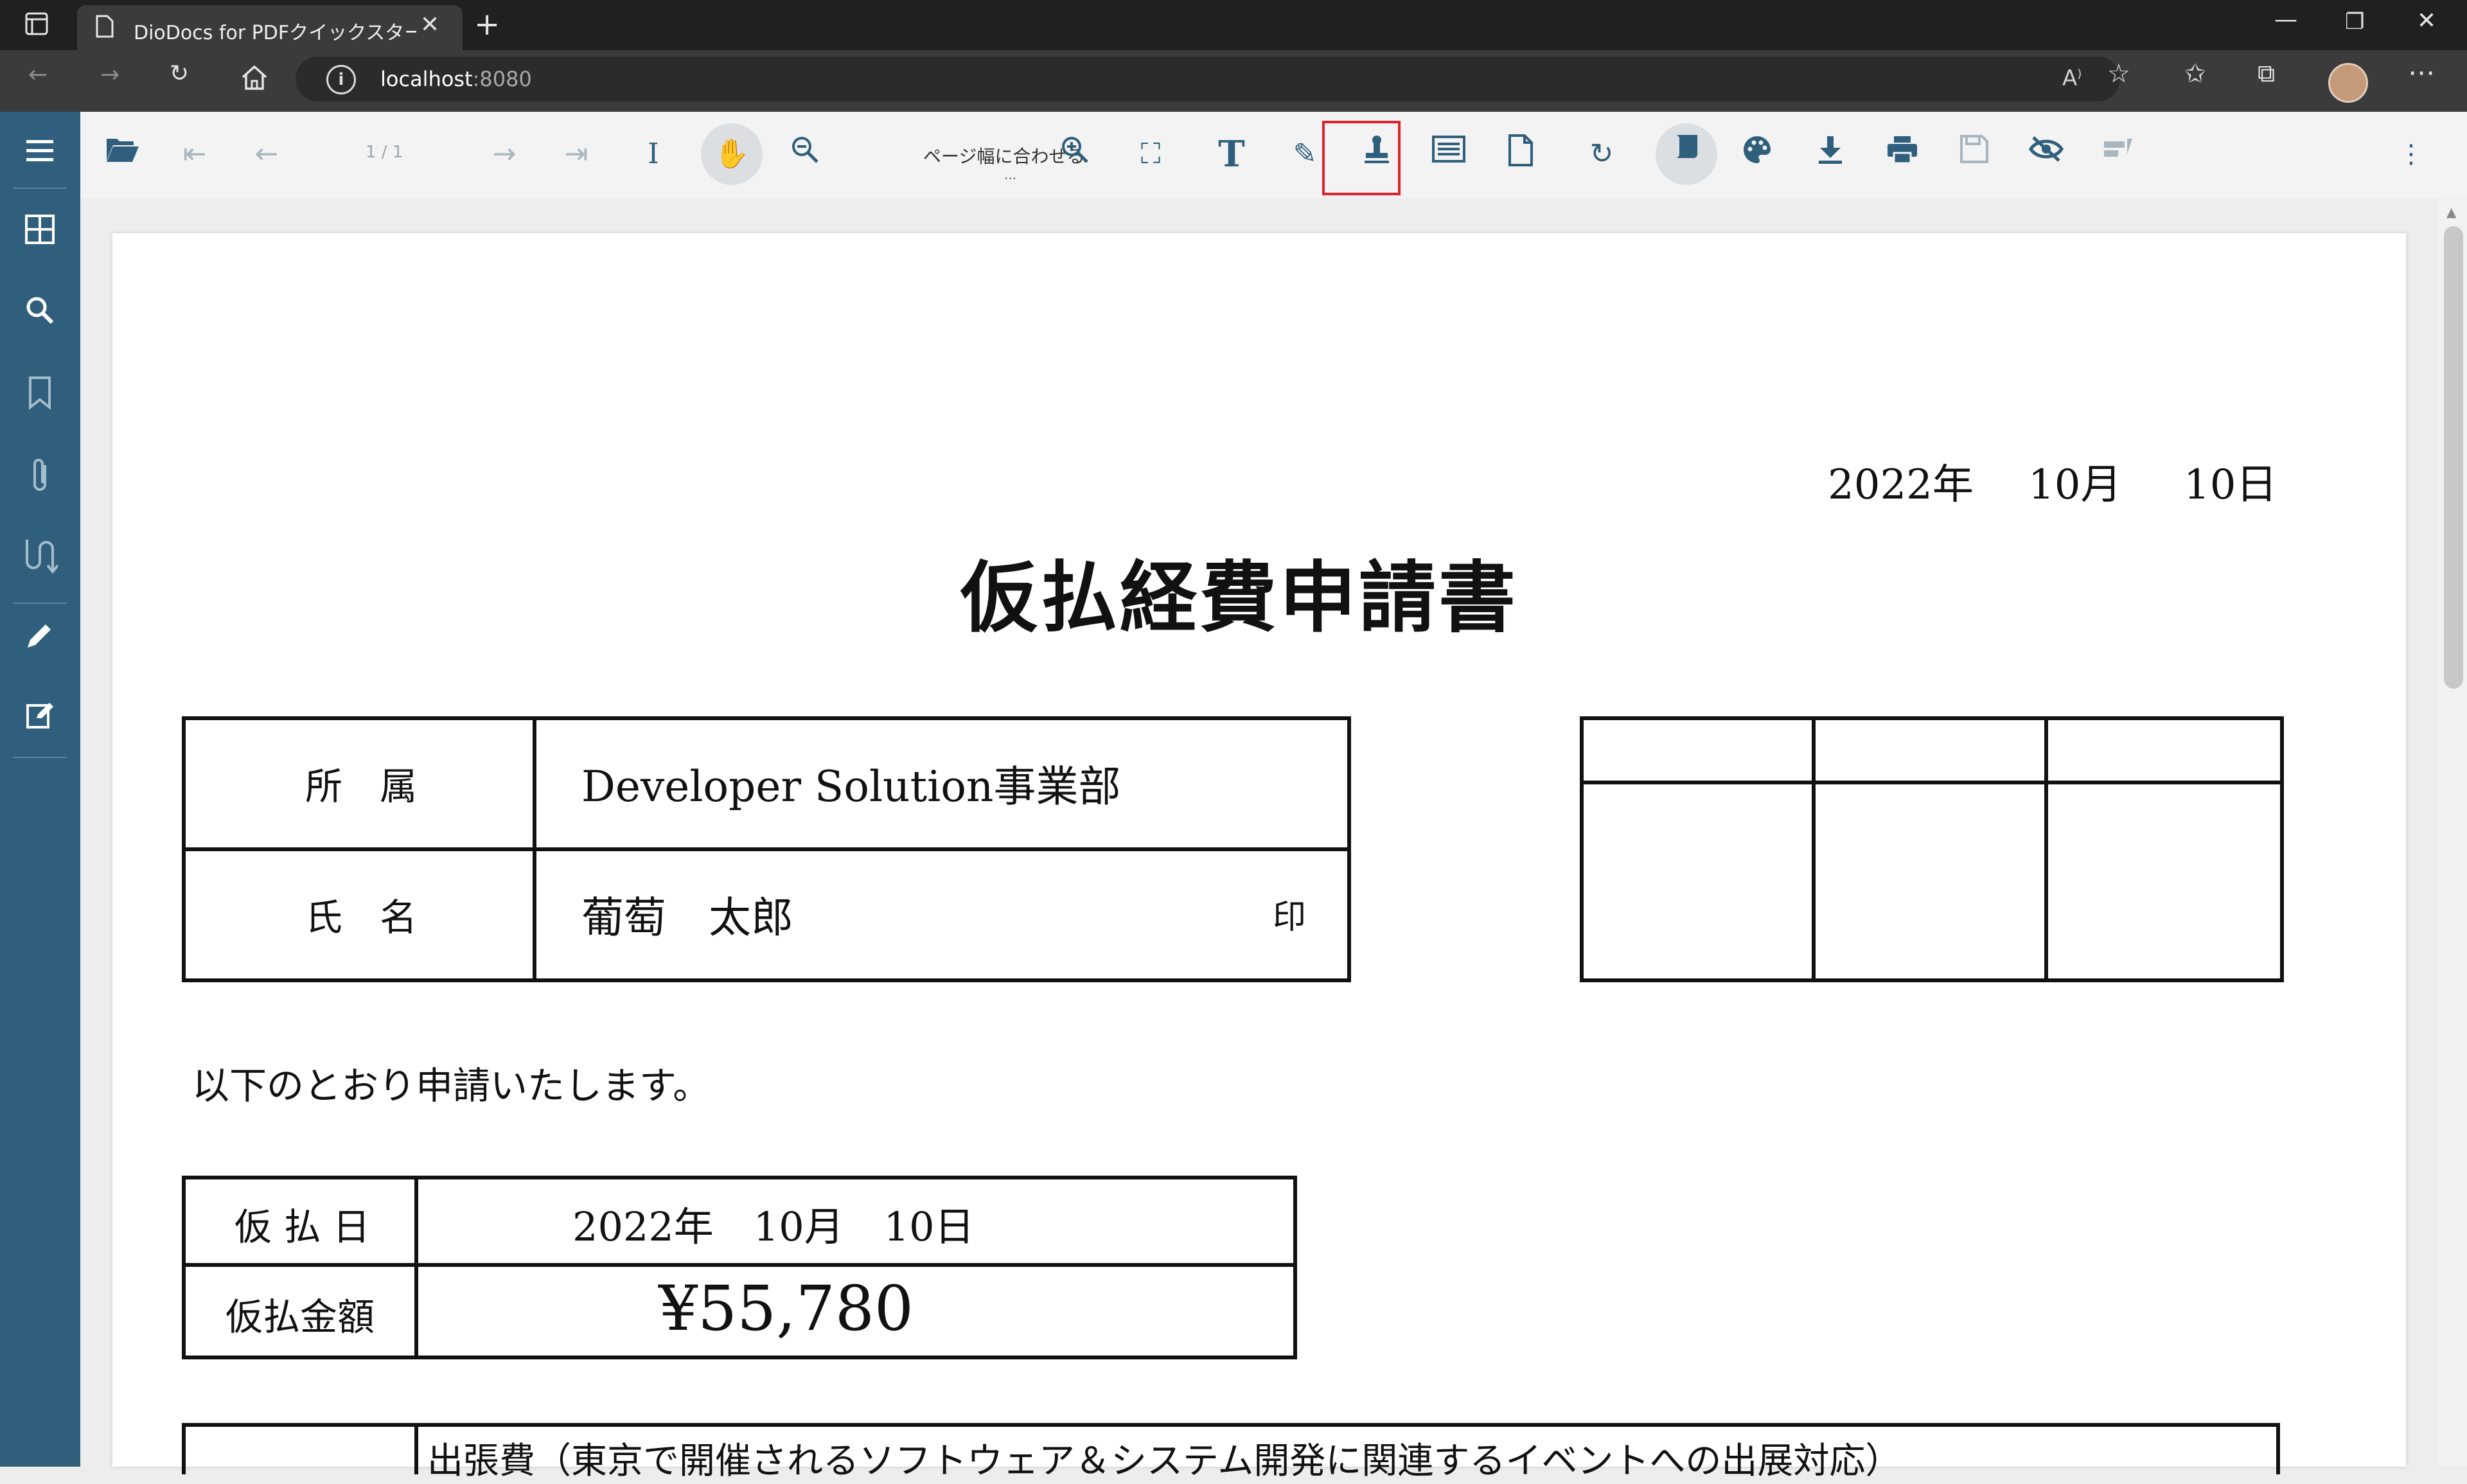  What do you see at coordinates (2421, 72) in the screenshot?
I see `more-icon: ⋯` at bounding box center [2421, 72].